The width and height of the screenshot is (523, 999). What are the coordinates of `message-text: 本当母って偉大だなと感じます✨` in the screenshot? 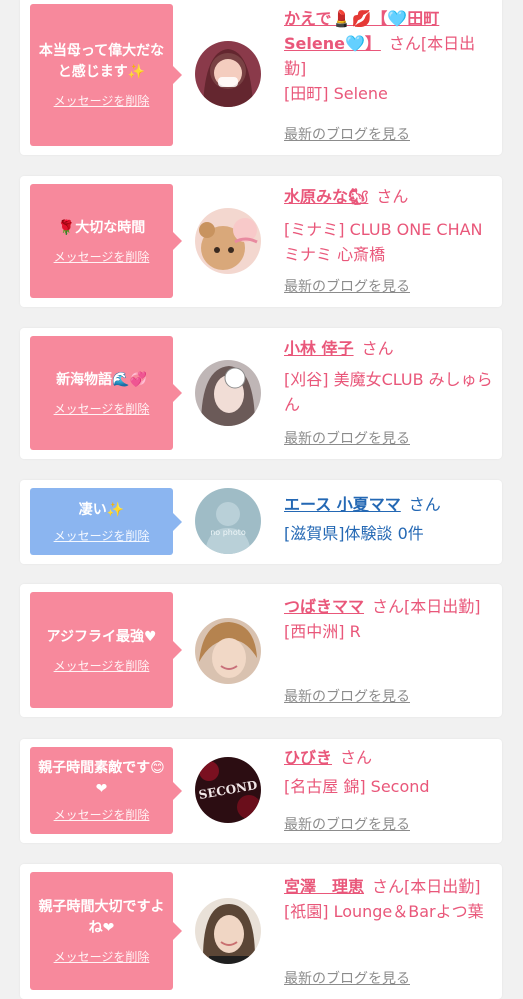 It's located at (101, 61).